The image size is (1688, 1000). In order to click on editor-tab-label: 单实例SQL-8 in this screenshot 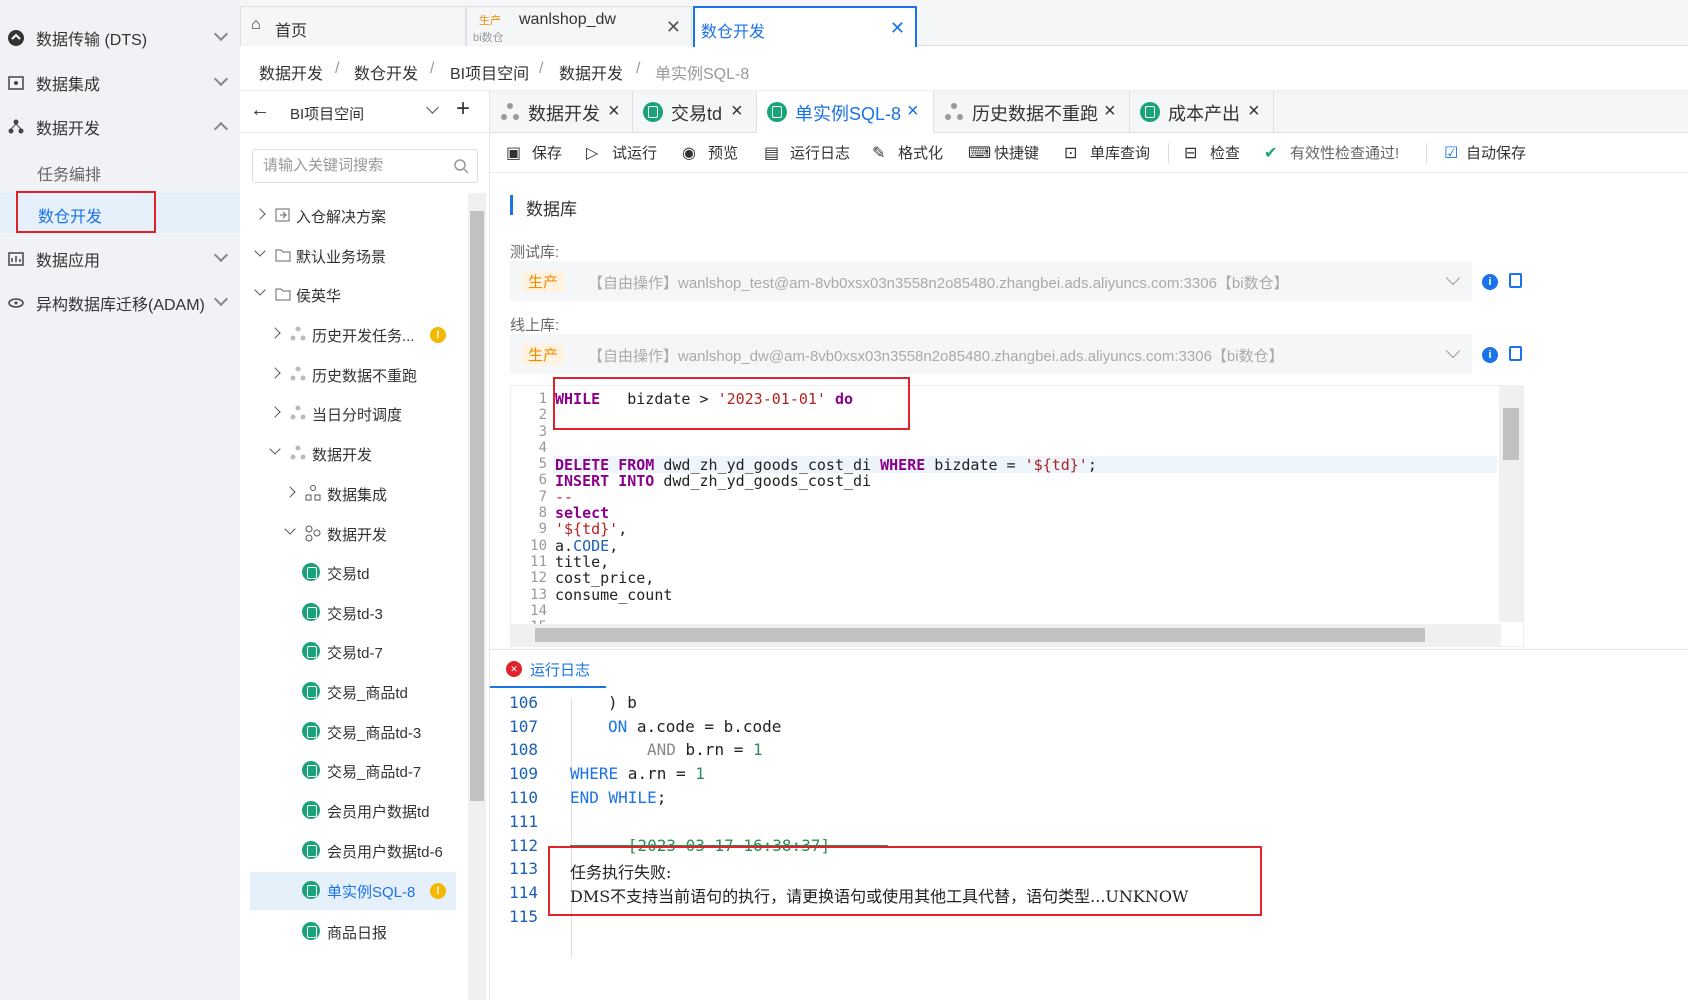, I will do `click(848, 114)`.